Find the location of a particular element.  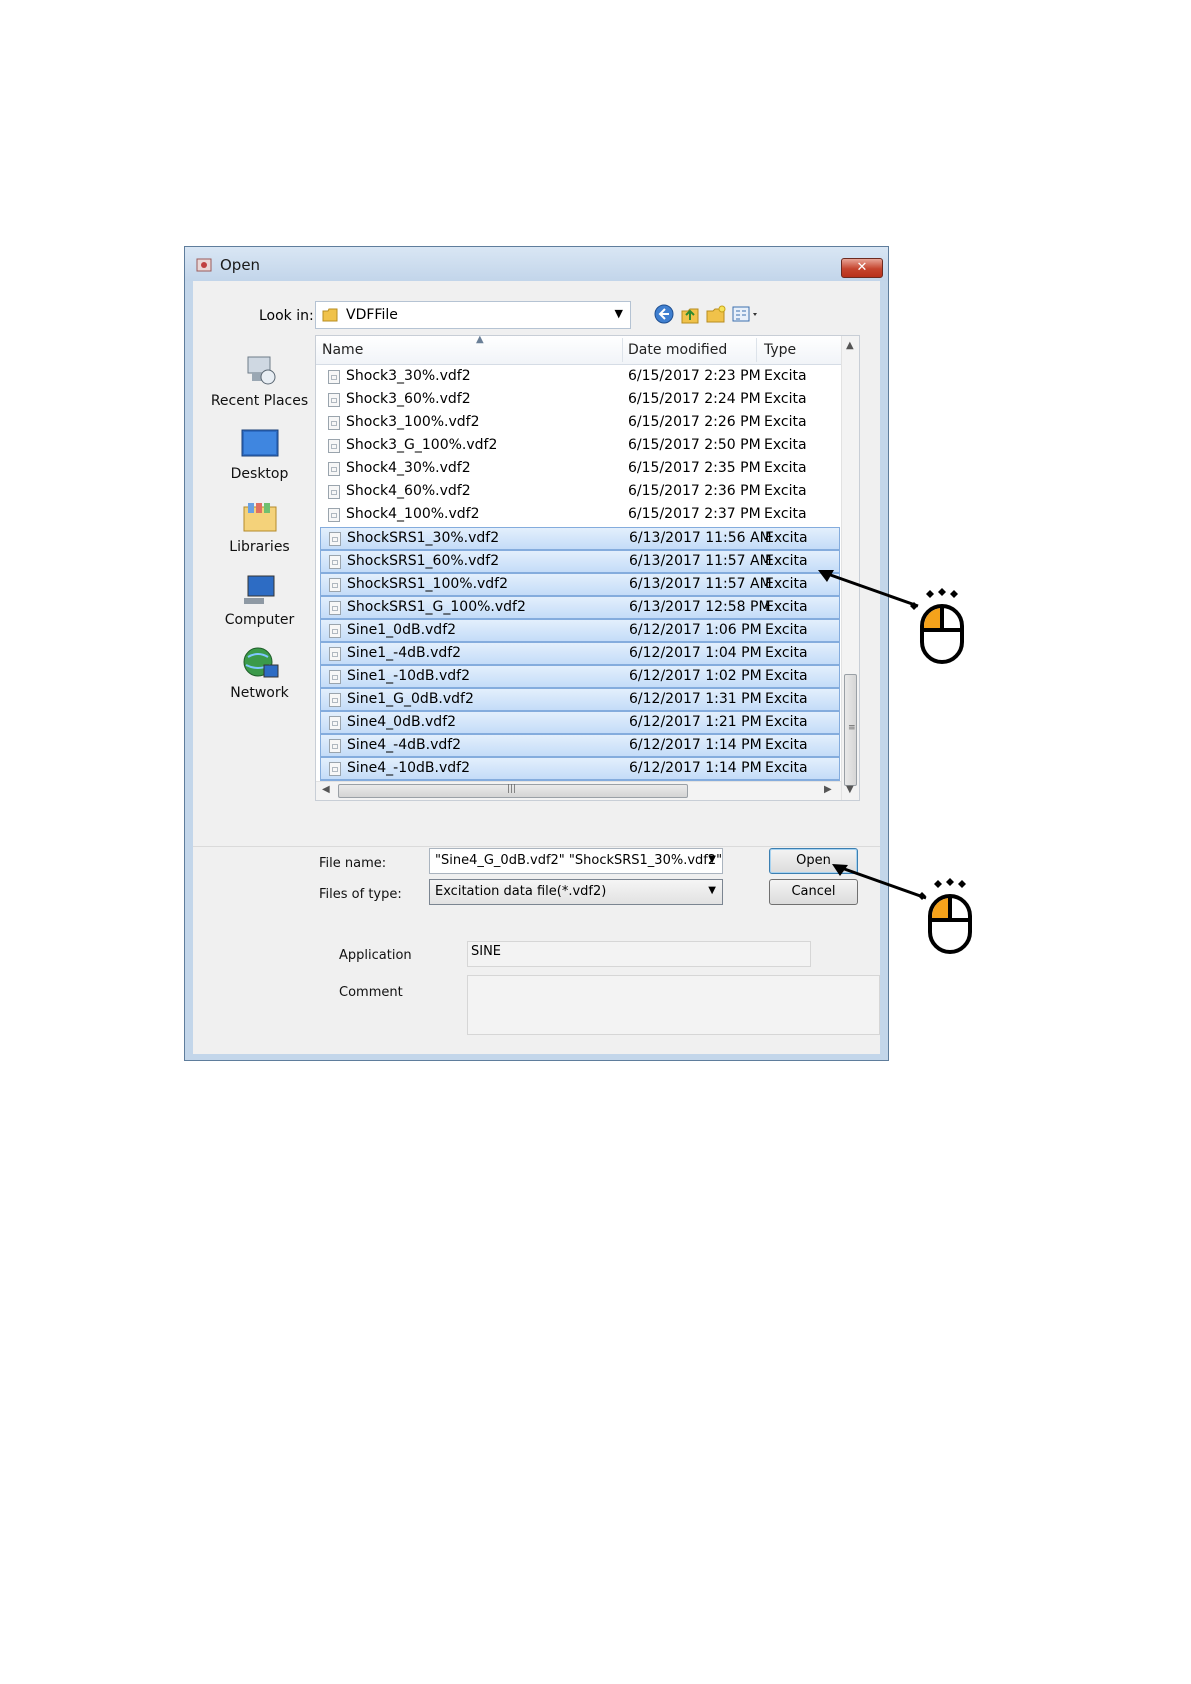

annotation-overlay is located at coordinates (872, 735).